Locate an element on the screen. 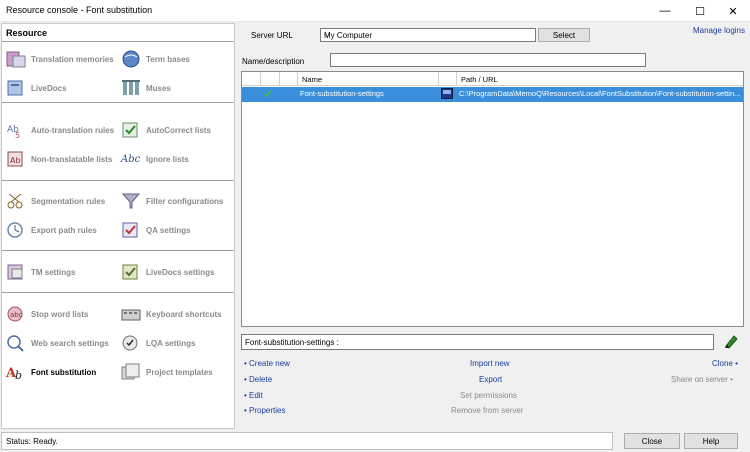 This screenshot has height=452, width=750. resource-label: Ignore lists is located at coordinates (167, 159).